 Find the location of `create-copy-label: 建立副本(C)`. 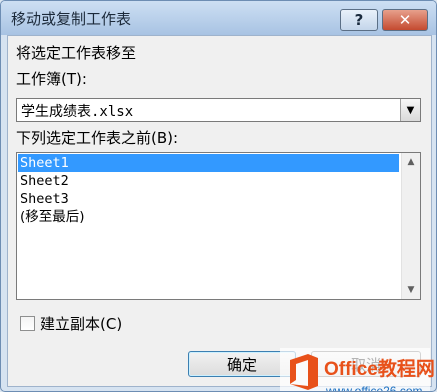

create-copy-label: 建立副本(C) is located at coordinates (81, 323).